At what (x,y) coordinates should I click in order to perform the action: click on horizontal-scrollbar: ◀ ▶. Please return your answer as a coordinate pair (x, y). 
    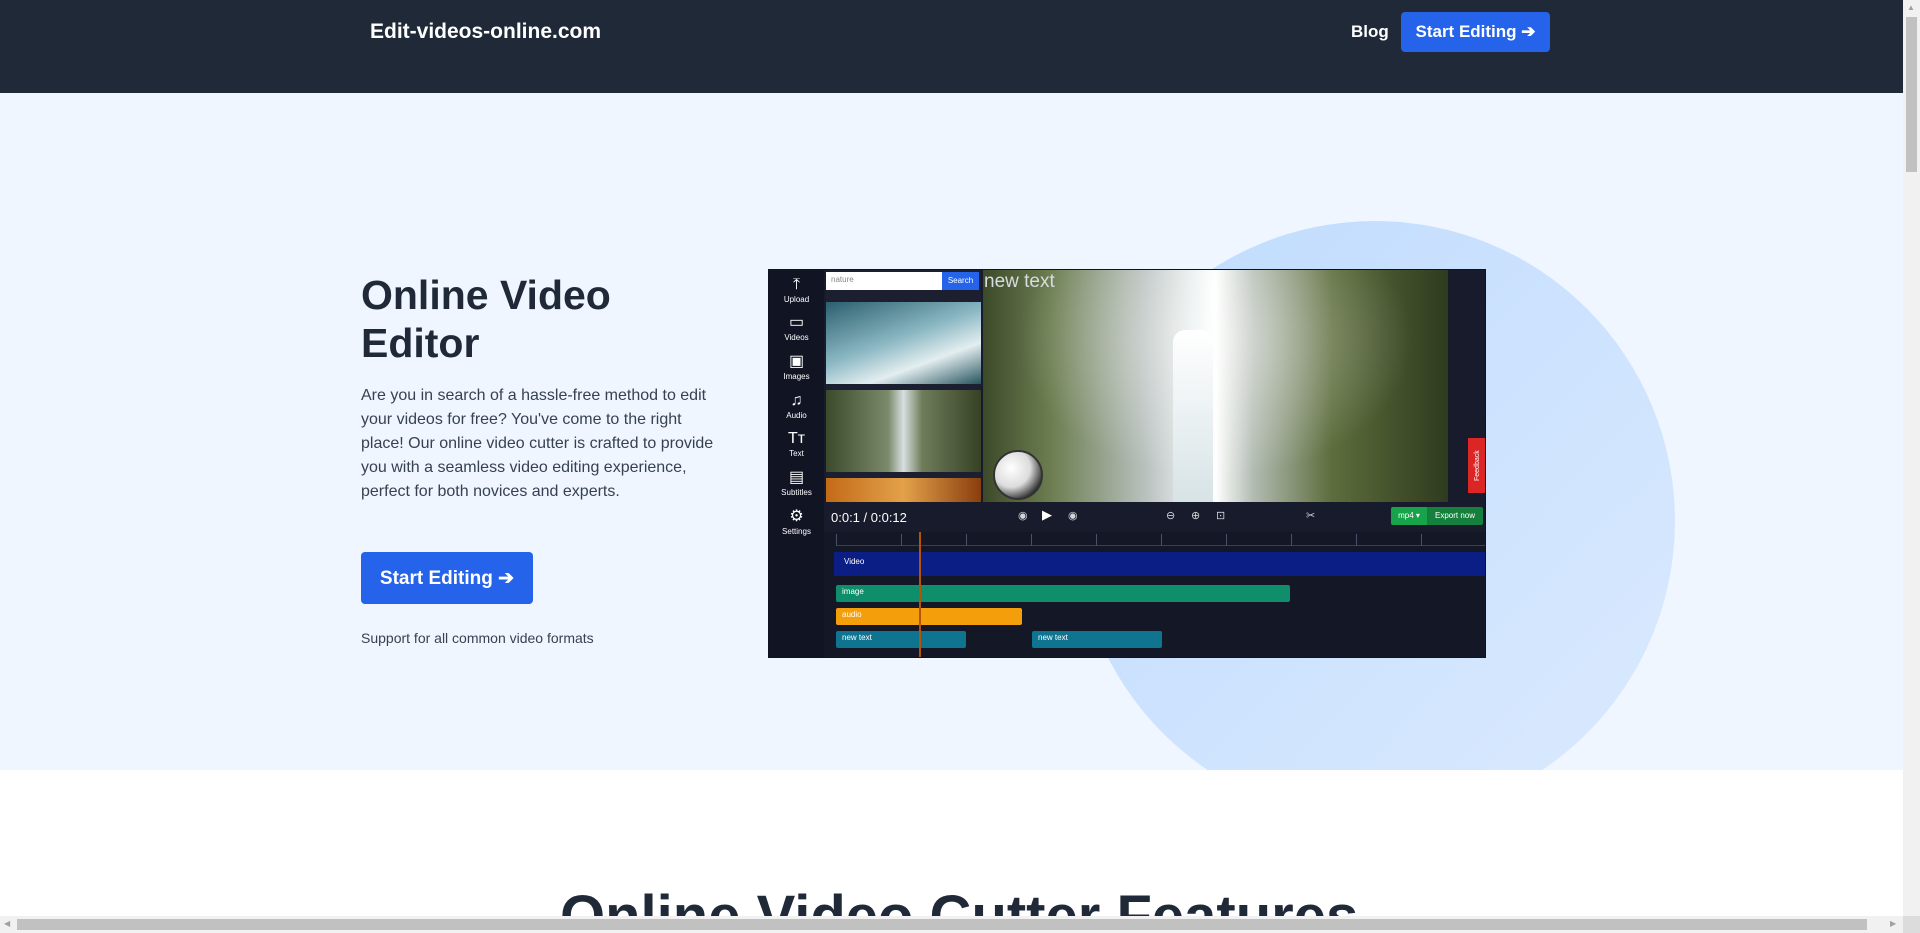
    Looking at the image, I should click on (951, 924).